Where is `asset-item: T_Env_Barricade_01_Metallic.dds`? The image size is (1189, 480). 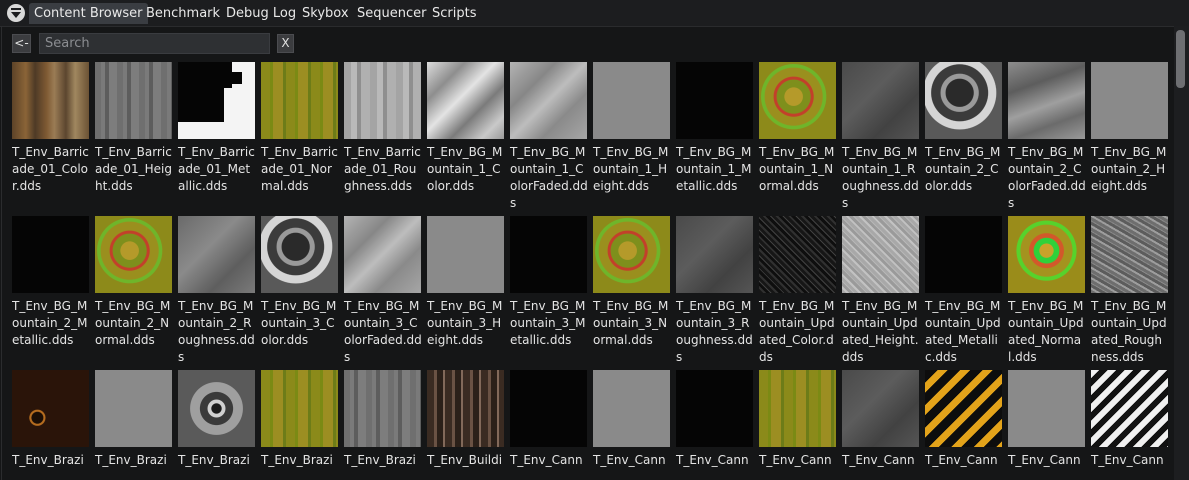 asset-item: T_Env_Barricade_01_Metallic.dds is located at coordinates (217, 128).